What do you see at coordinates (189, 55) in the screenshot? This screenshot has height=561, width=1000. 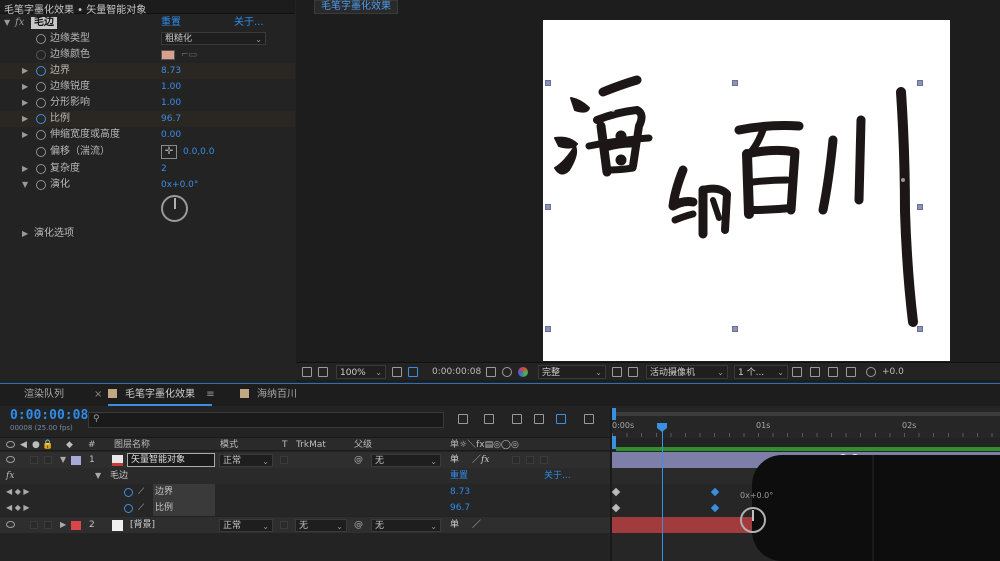 I see `eyedropper-icon: ⌐▭` at bounding box center [189, 55].